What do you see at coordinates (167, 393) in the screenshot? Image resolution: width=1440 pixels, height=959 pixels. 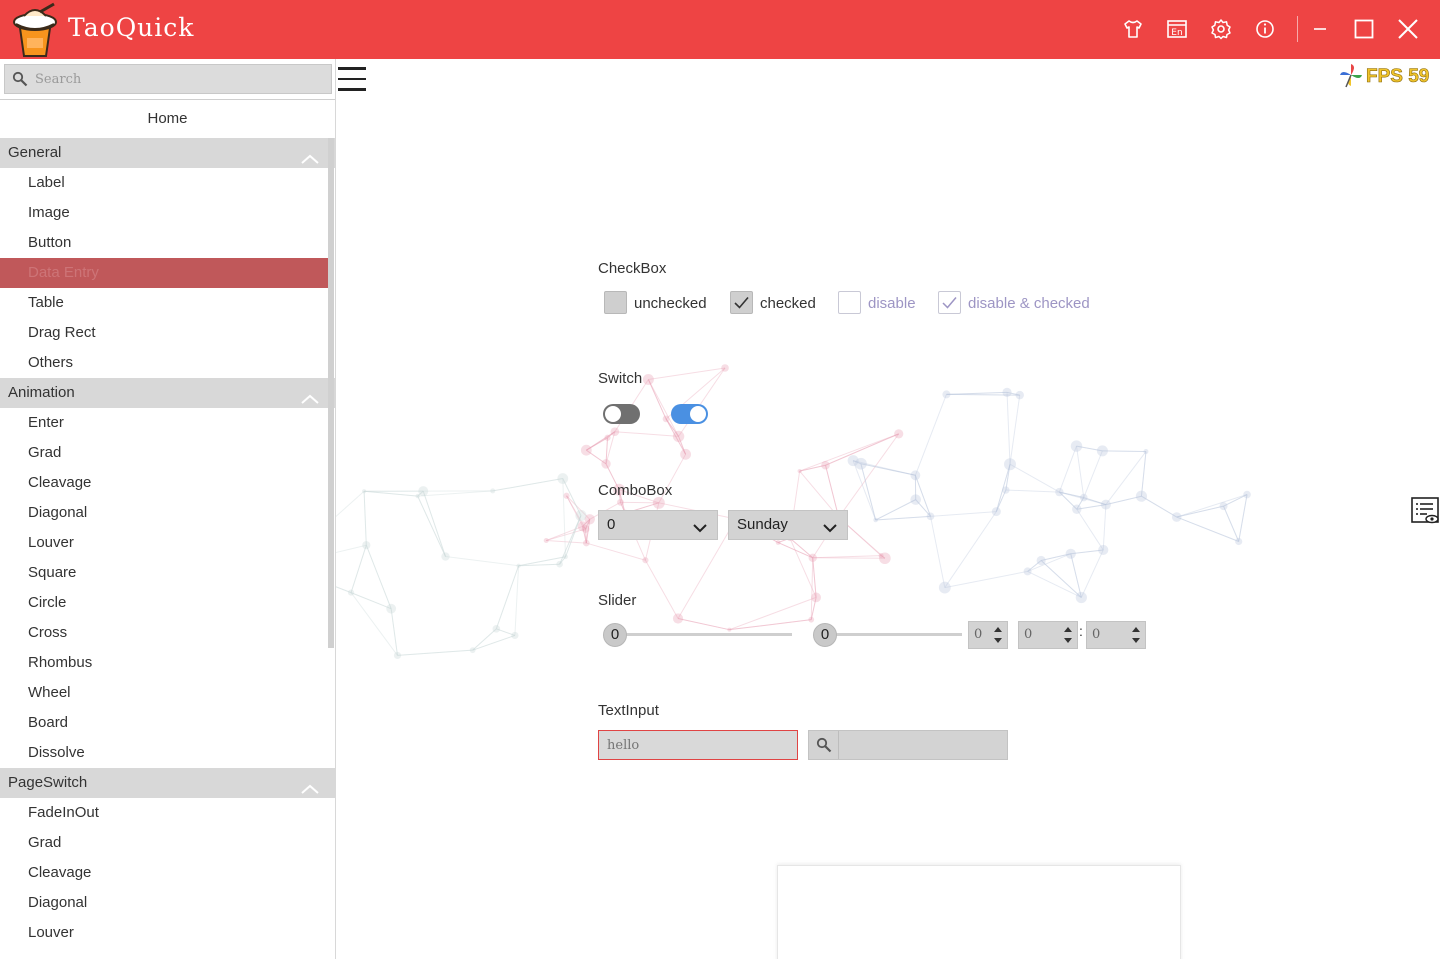 I see `group-animation: Animation` at bounding box center [167, 393].